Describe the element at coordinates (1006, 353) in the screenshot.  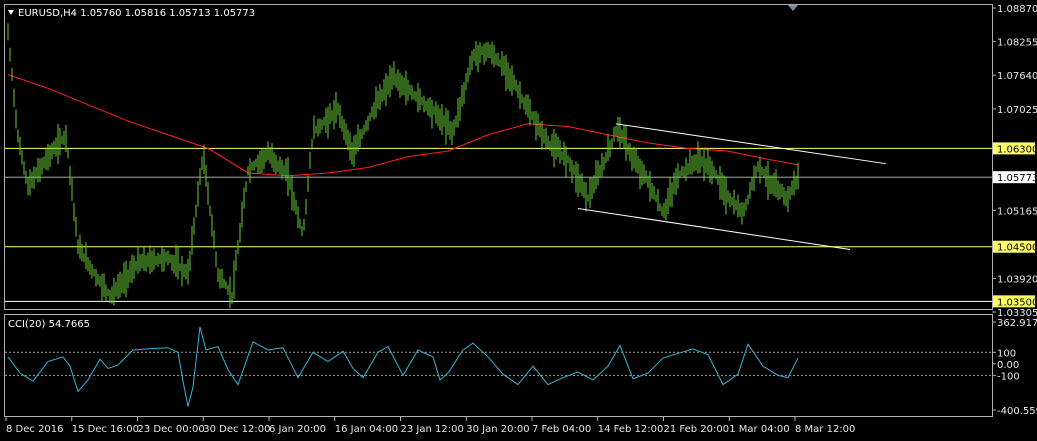
I see `cci-tick-label: 100` at that location.